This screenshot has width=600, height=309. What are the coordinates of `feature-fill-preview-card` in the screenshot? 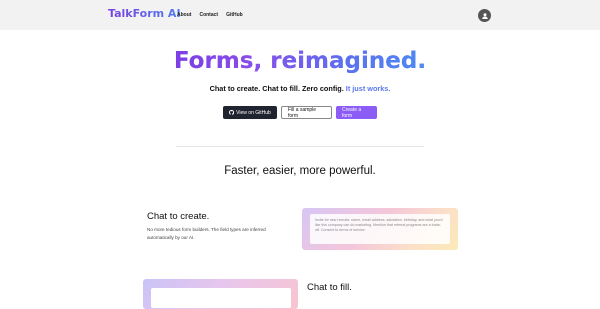 It's located at (220, 294).